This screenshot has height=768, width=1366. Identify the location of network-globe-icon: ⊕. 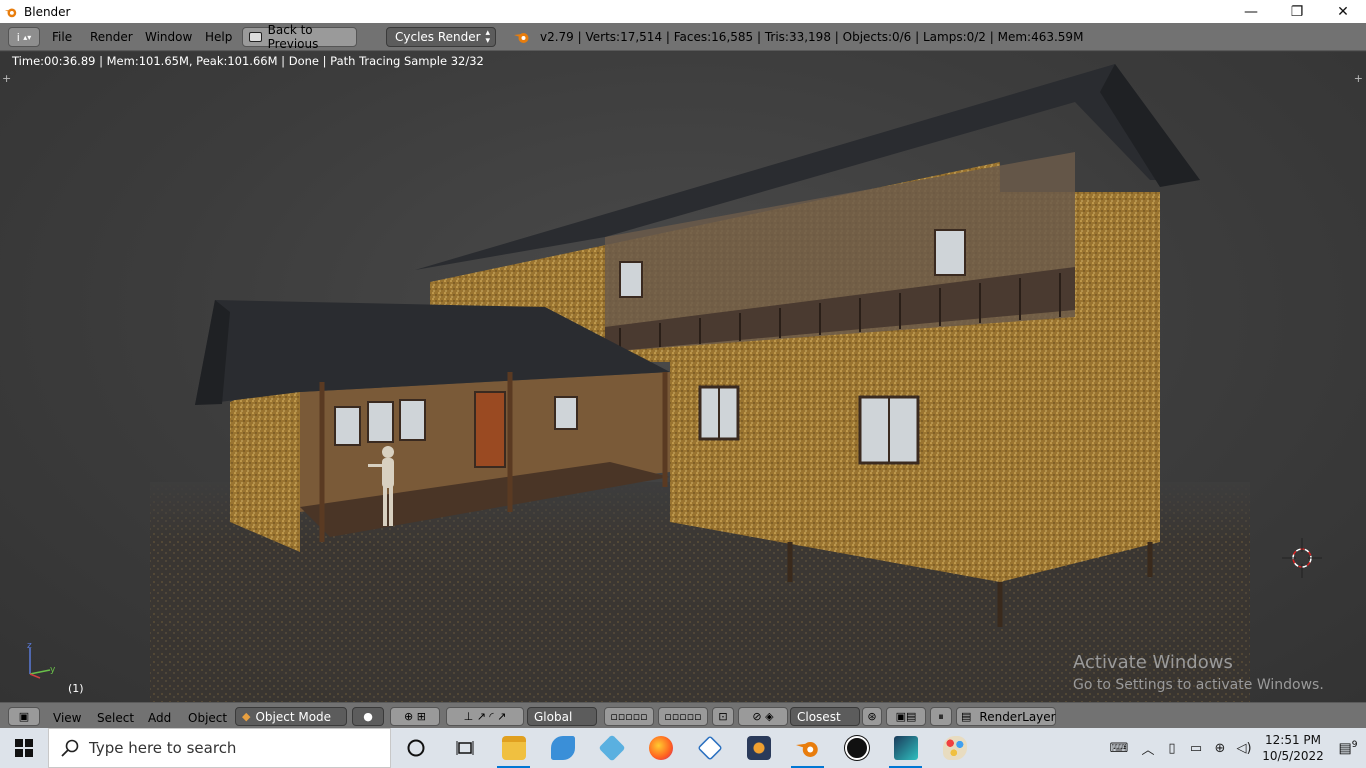
(1220, 748).